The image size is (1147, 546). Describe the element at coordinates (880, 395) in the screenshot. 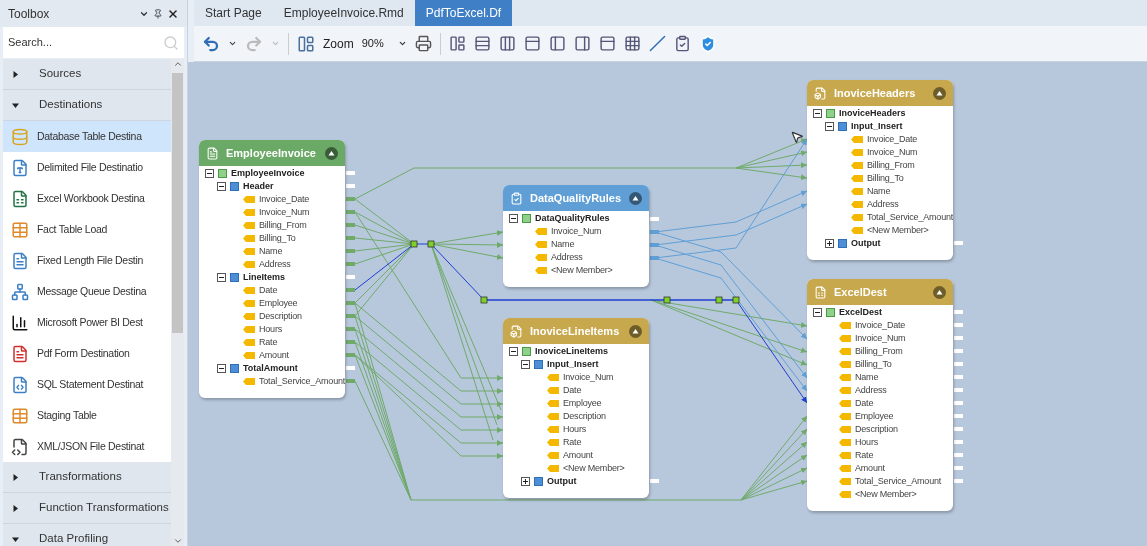

I see `node-card: ExcelDest ExcelDest Invoice_Date Invoice_Num Billing_From Billing_To Name Address Date Employee Description Hours Rate Amount Total_Service_Amount <New Member>` at that location.